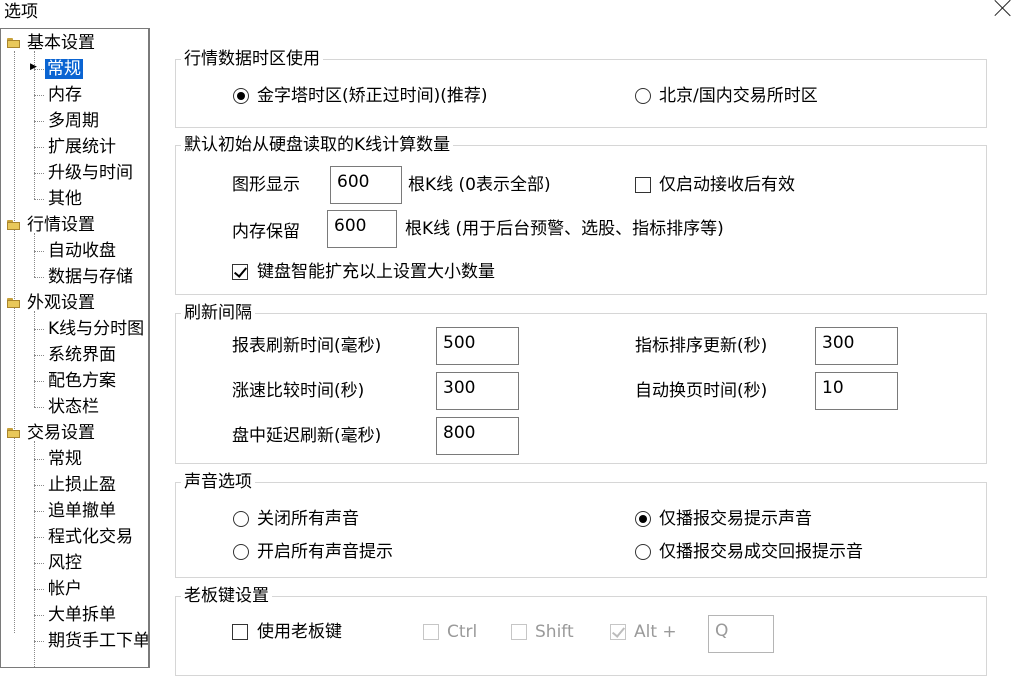  Describe the element at coordinates (307, 436) in the screenshot. I see `delay-refresh-label: 盘中延迟刷新(毫秒)` at that location.